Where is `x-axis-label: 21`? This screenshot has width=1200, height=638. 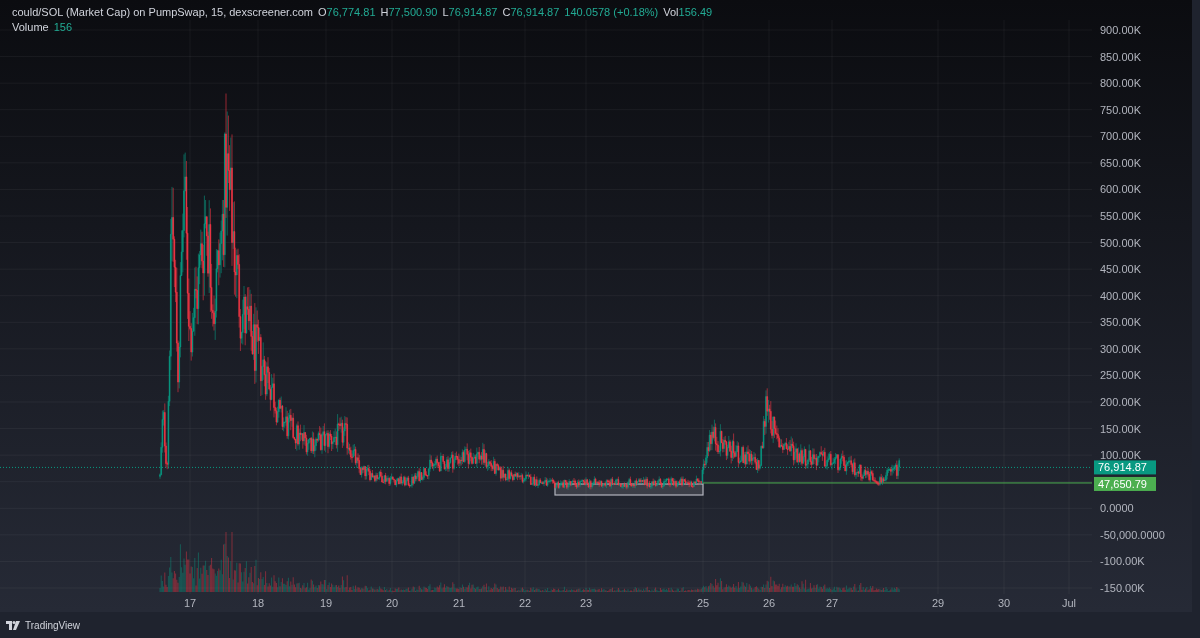 x-axis-label: 21 is located at coordinates (459, 603).